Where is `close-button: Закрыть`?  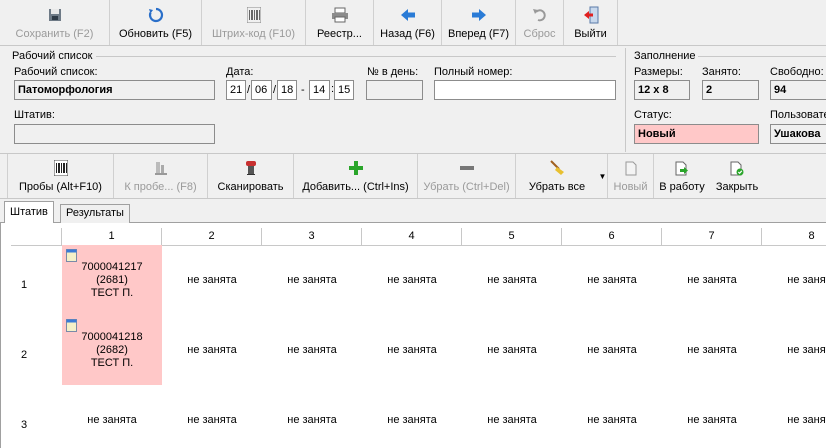 close-button: Закрыть is located at coordinates (737, 176).